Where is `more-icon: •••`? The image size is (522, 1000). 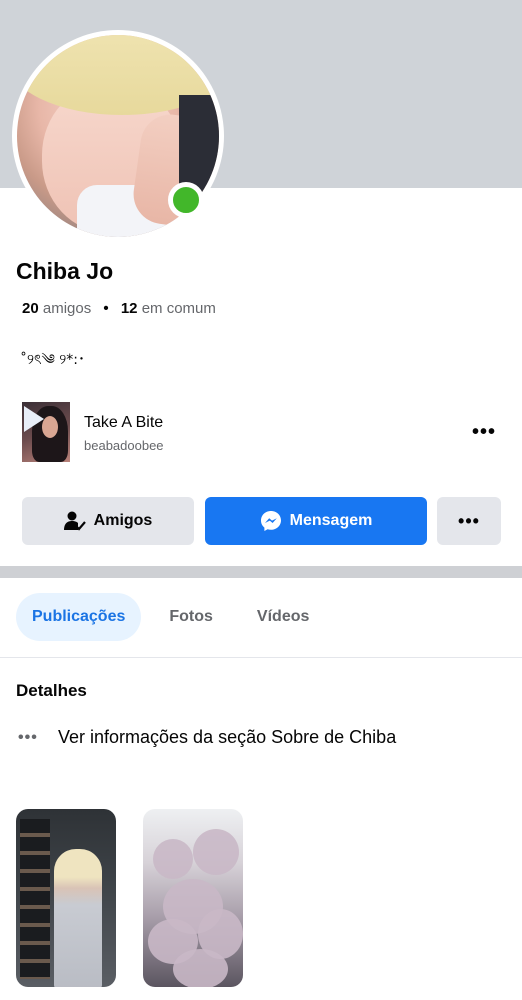
more-icon: ••• is located at coordinates (469, 520).